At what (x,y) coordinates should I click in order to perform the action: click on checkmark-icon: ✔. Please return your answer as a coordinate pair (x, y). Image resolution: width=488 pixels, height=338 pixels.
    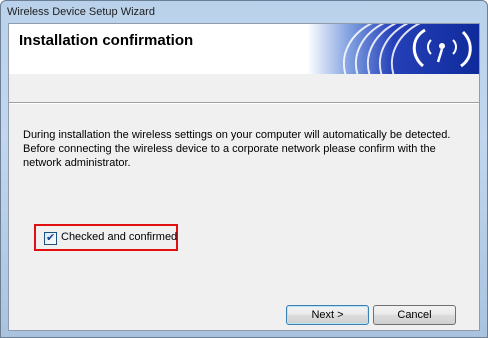
    Looking at the image, I should click on (51, 238).